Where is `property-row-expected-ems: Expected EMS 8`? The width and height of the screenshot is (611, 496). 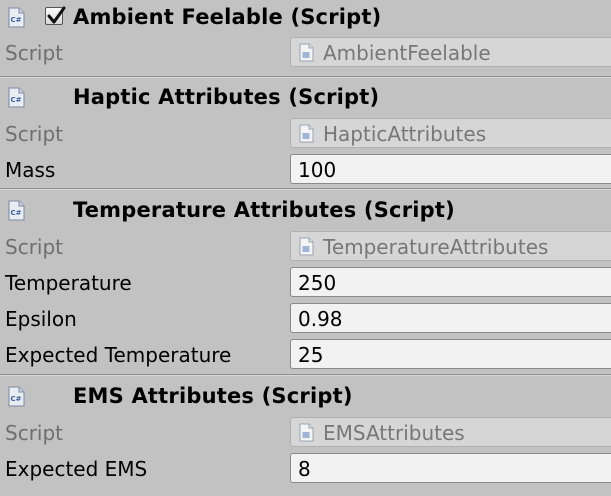
property-row-expected-ems: Expected EMS 8 is located at coordinates (305, 469).